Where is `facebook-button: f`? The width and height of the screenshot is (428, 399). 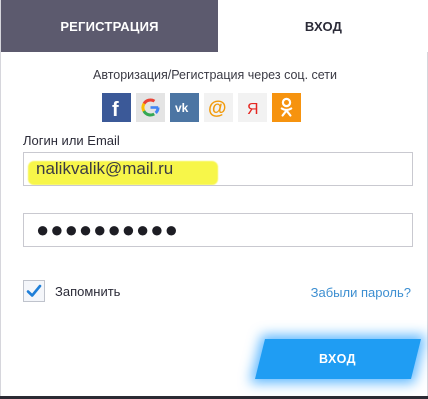 facebook-button: f is located at coordinates (116, 107).